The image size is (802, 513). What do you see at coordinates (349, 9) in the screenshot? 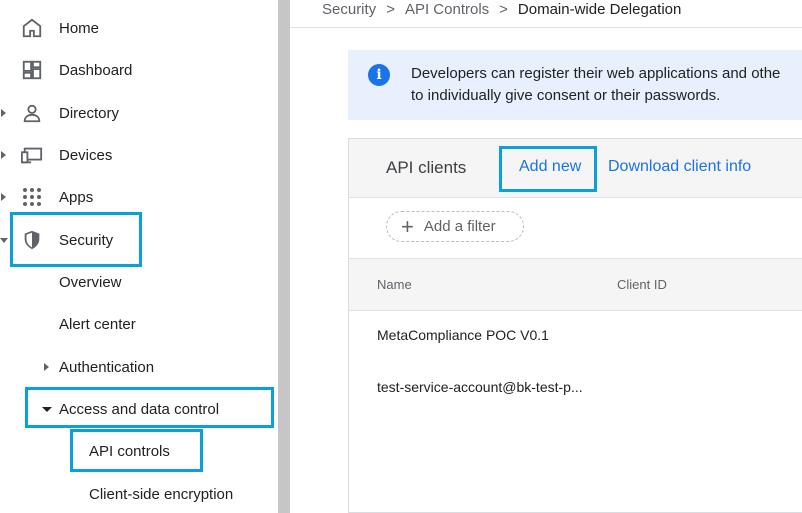
I see `breadcrumb-item-security: Security` at bounding box center [349, 9].